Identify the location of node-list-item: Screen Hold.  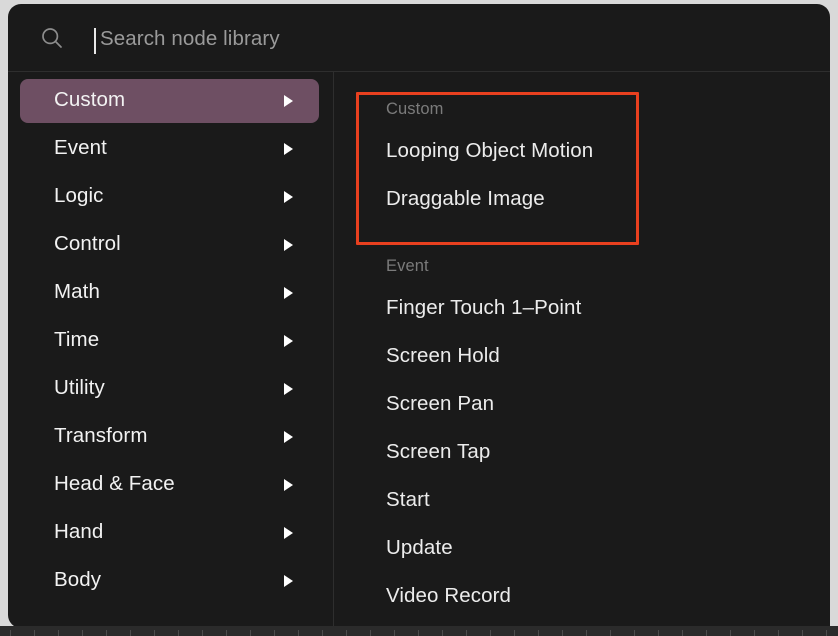
(443, 356).